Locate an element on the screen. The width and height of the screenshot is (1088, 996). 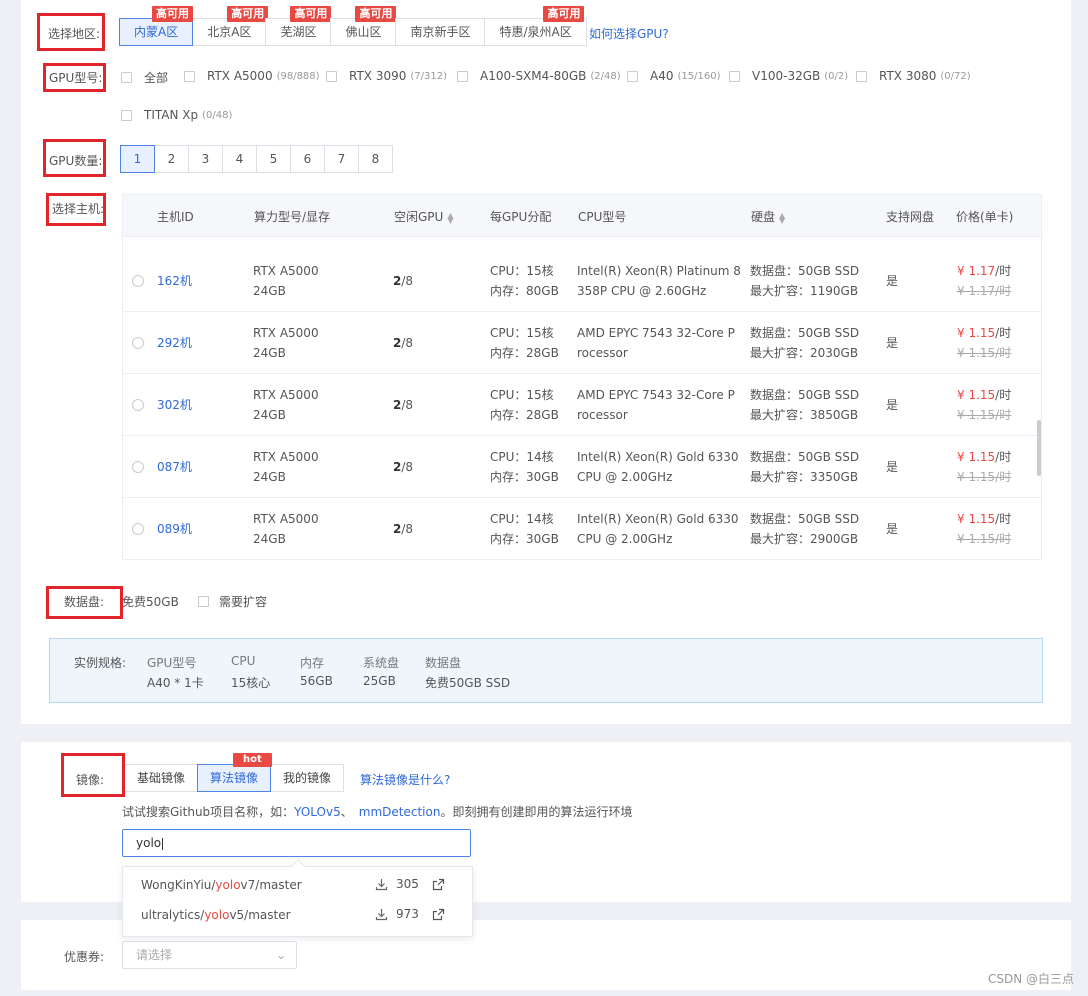
suggestion-item: WongKinYiu/yolov7/master 305 is located at coordinates (297, 886).